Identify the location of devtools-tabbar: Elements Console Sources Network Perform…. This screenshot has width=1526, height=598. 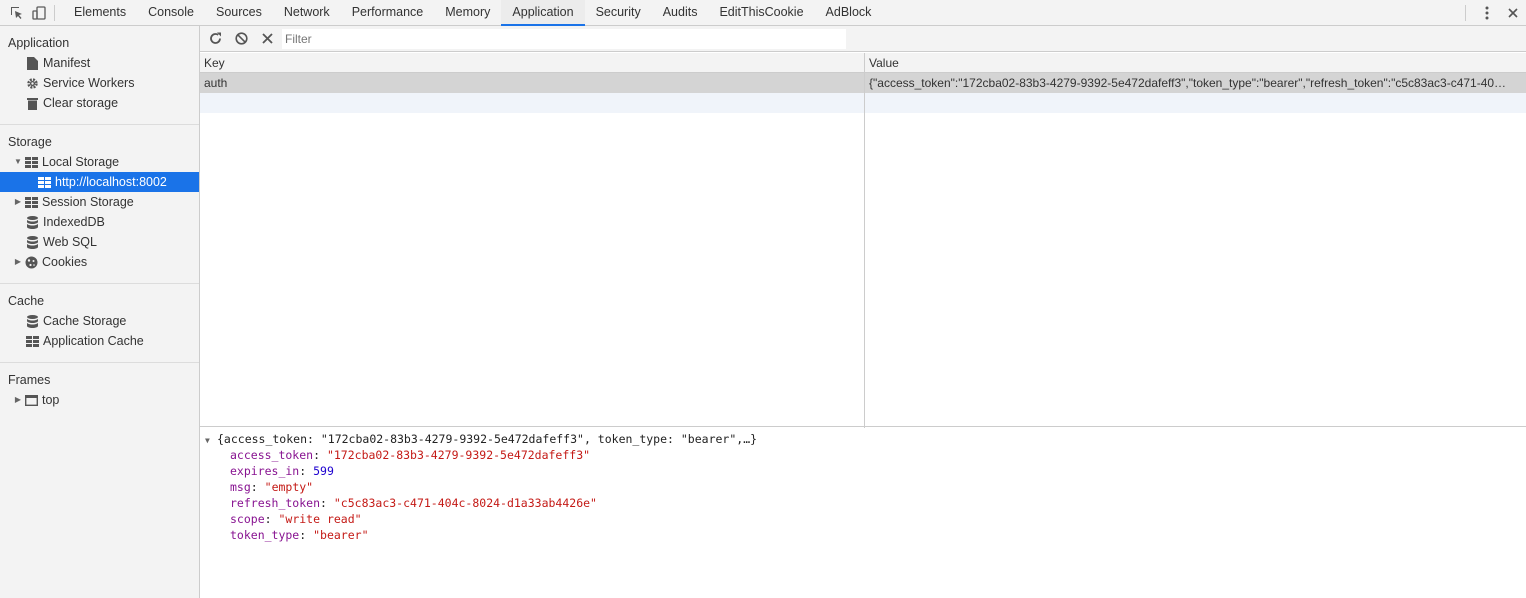
(763, 13).